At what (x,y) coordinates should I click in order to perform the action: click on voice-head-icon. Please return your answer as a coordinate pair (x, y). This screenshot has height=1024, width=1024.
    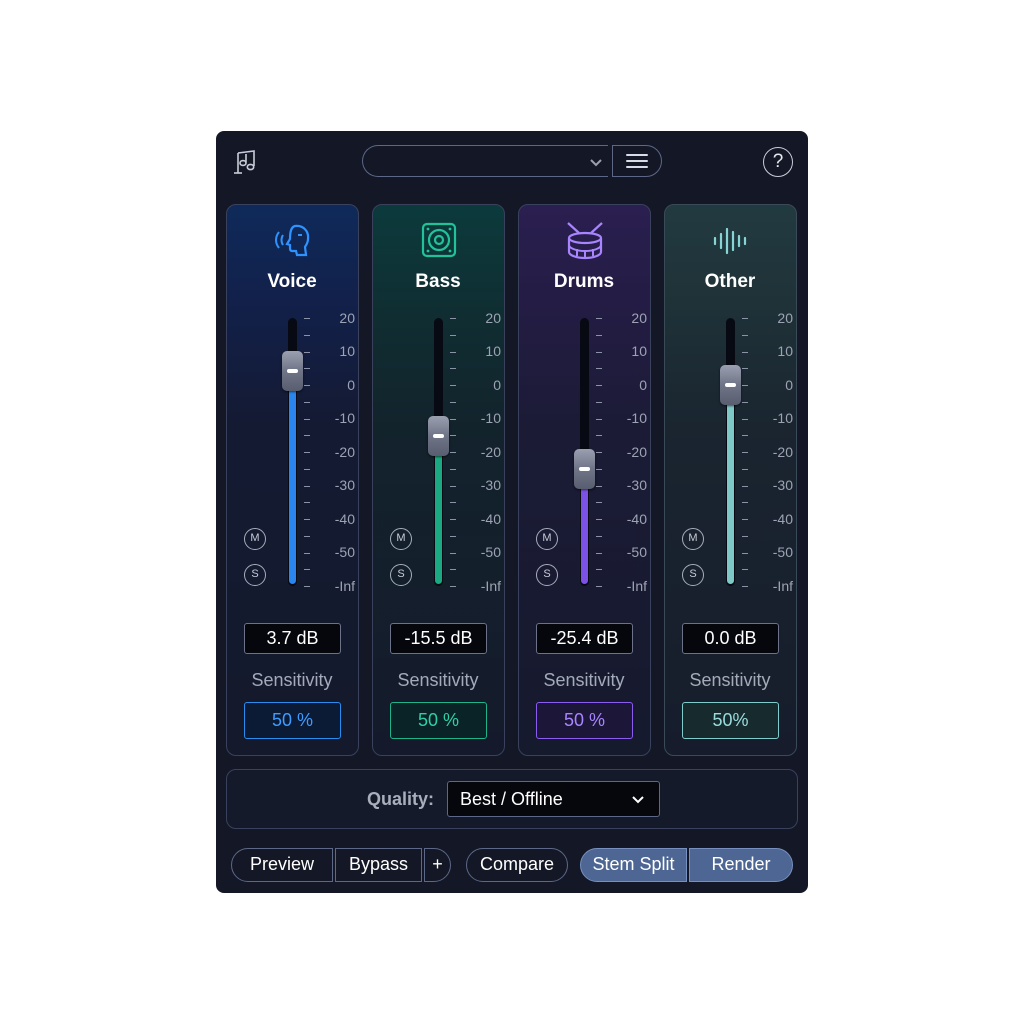
    Looking at the image, I should click on (292, 240).